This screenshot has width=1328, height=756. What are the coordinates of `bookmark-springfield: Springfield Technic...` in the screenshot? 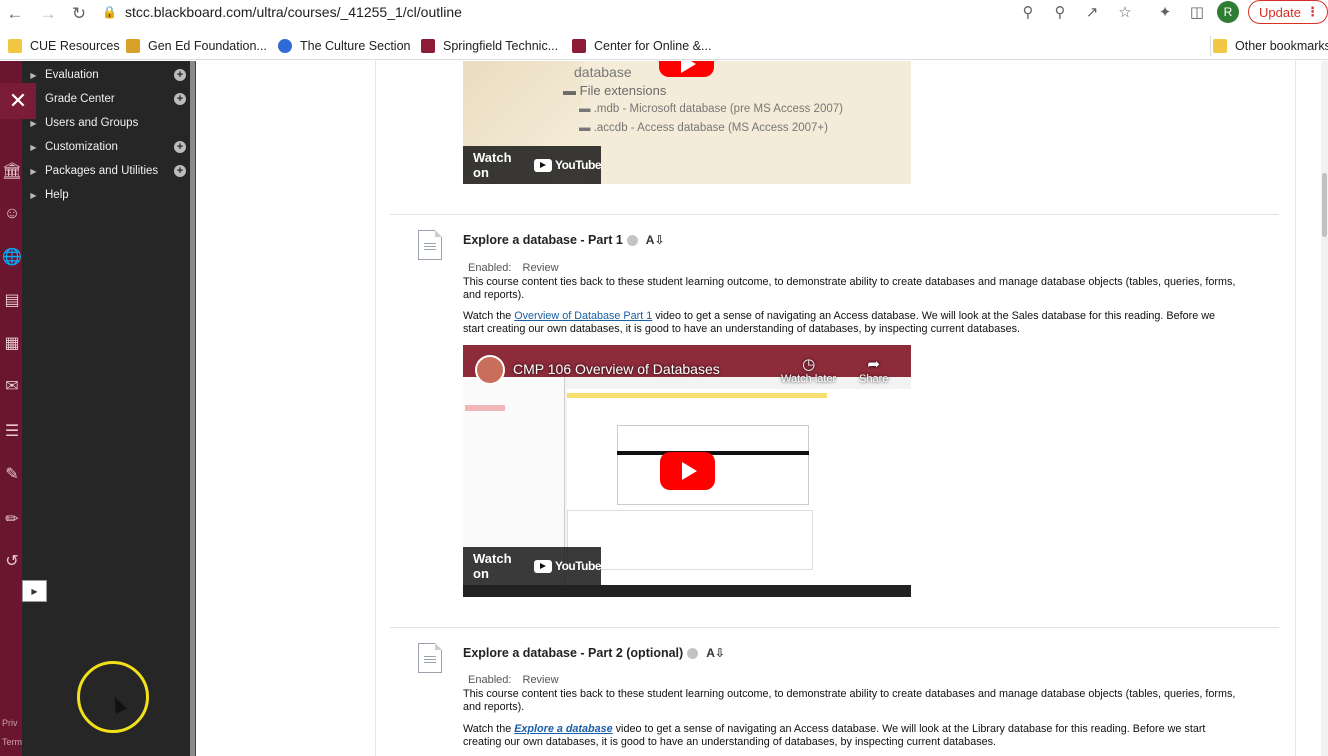 It's located at (489, 46).